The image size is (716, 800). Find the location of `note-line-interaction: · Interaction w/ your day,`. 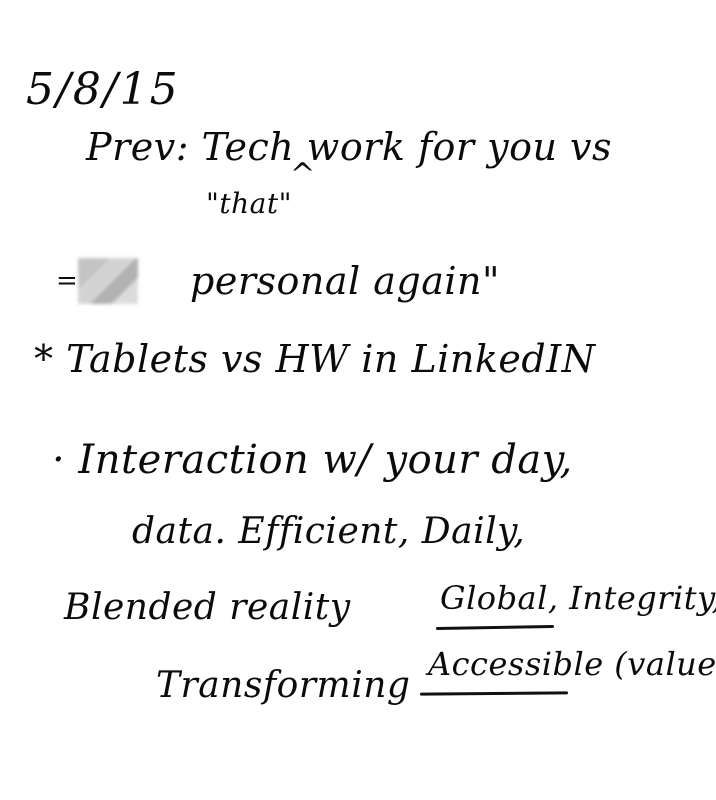

note-line-interaction: · Interaction w/ your day, is located at coordinates (312, 460).